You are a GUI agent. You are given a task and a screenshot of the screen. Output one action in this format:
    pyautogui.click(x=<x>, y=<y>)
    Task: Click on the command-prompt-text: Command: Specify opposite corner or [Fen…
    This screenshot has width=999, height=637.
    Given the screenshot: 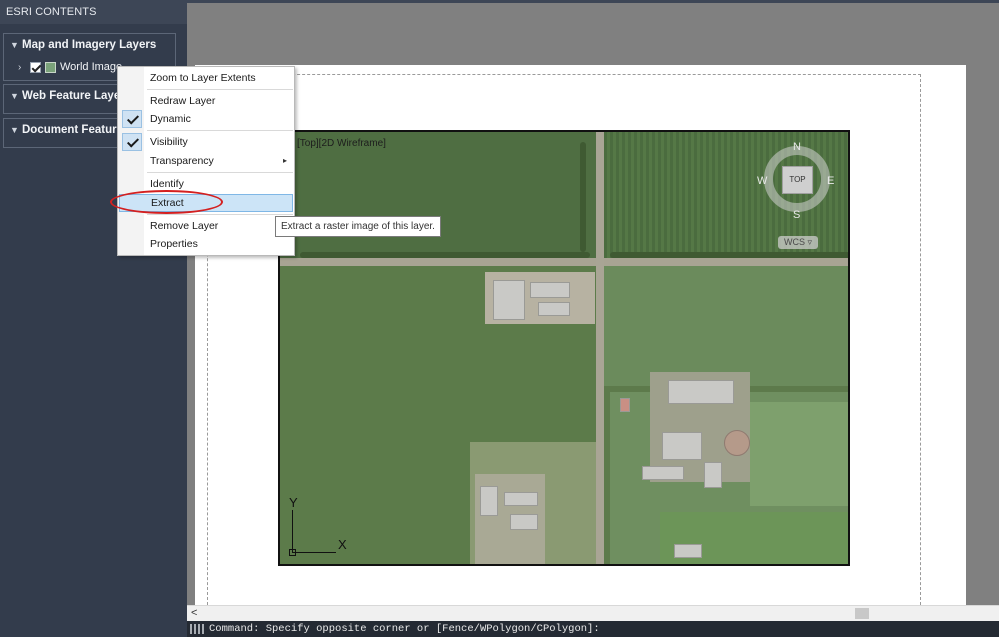 What is the action you would take?
    pyautogui.click(x=404, y=629)
    